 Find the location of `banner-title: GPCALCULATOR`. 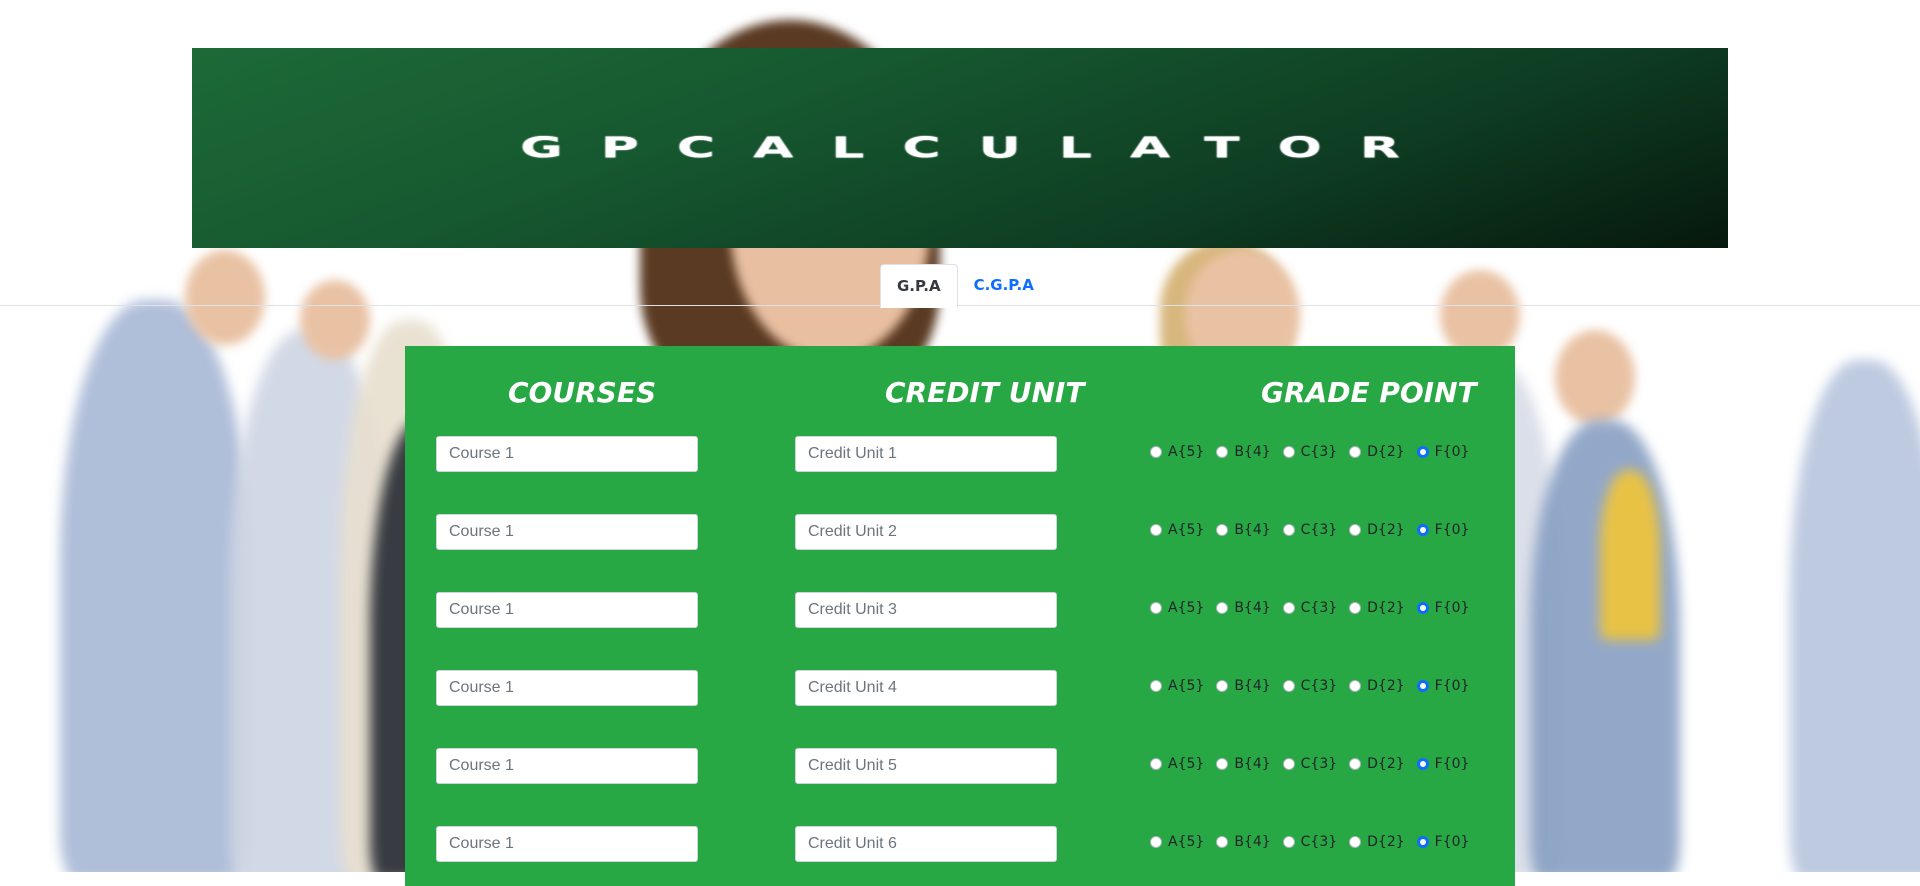

banner-title: GPCALCULATOR is located at coordinates (979, 148).